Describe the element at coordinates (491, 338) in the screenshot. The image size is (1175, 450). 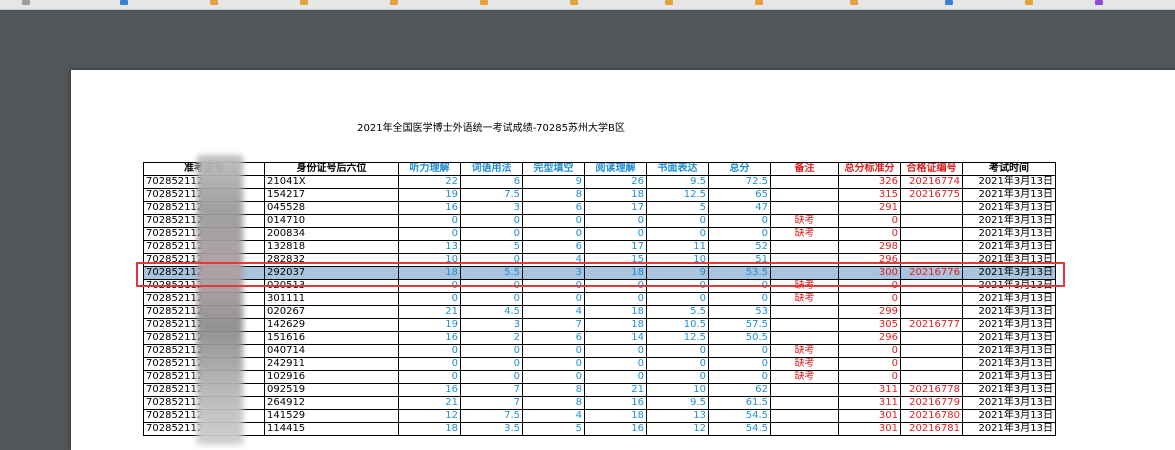
I see `cell-vocabulary: 2` at that location.